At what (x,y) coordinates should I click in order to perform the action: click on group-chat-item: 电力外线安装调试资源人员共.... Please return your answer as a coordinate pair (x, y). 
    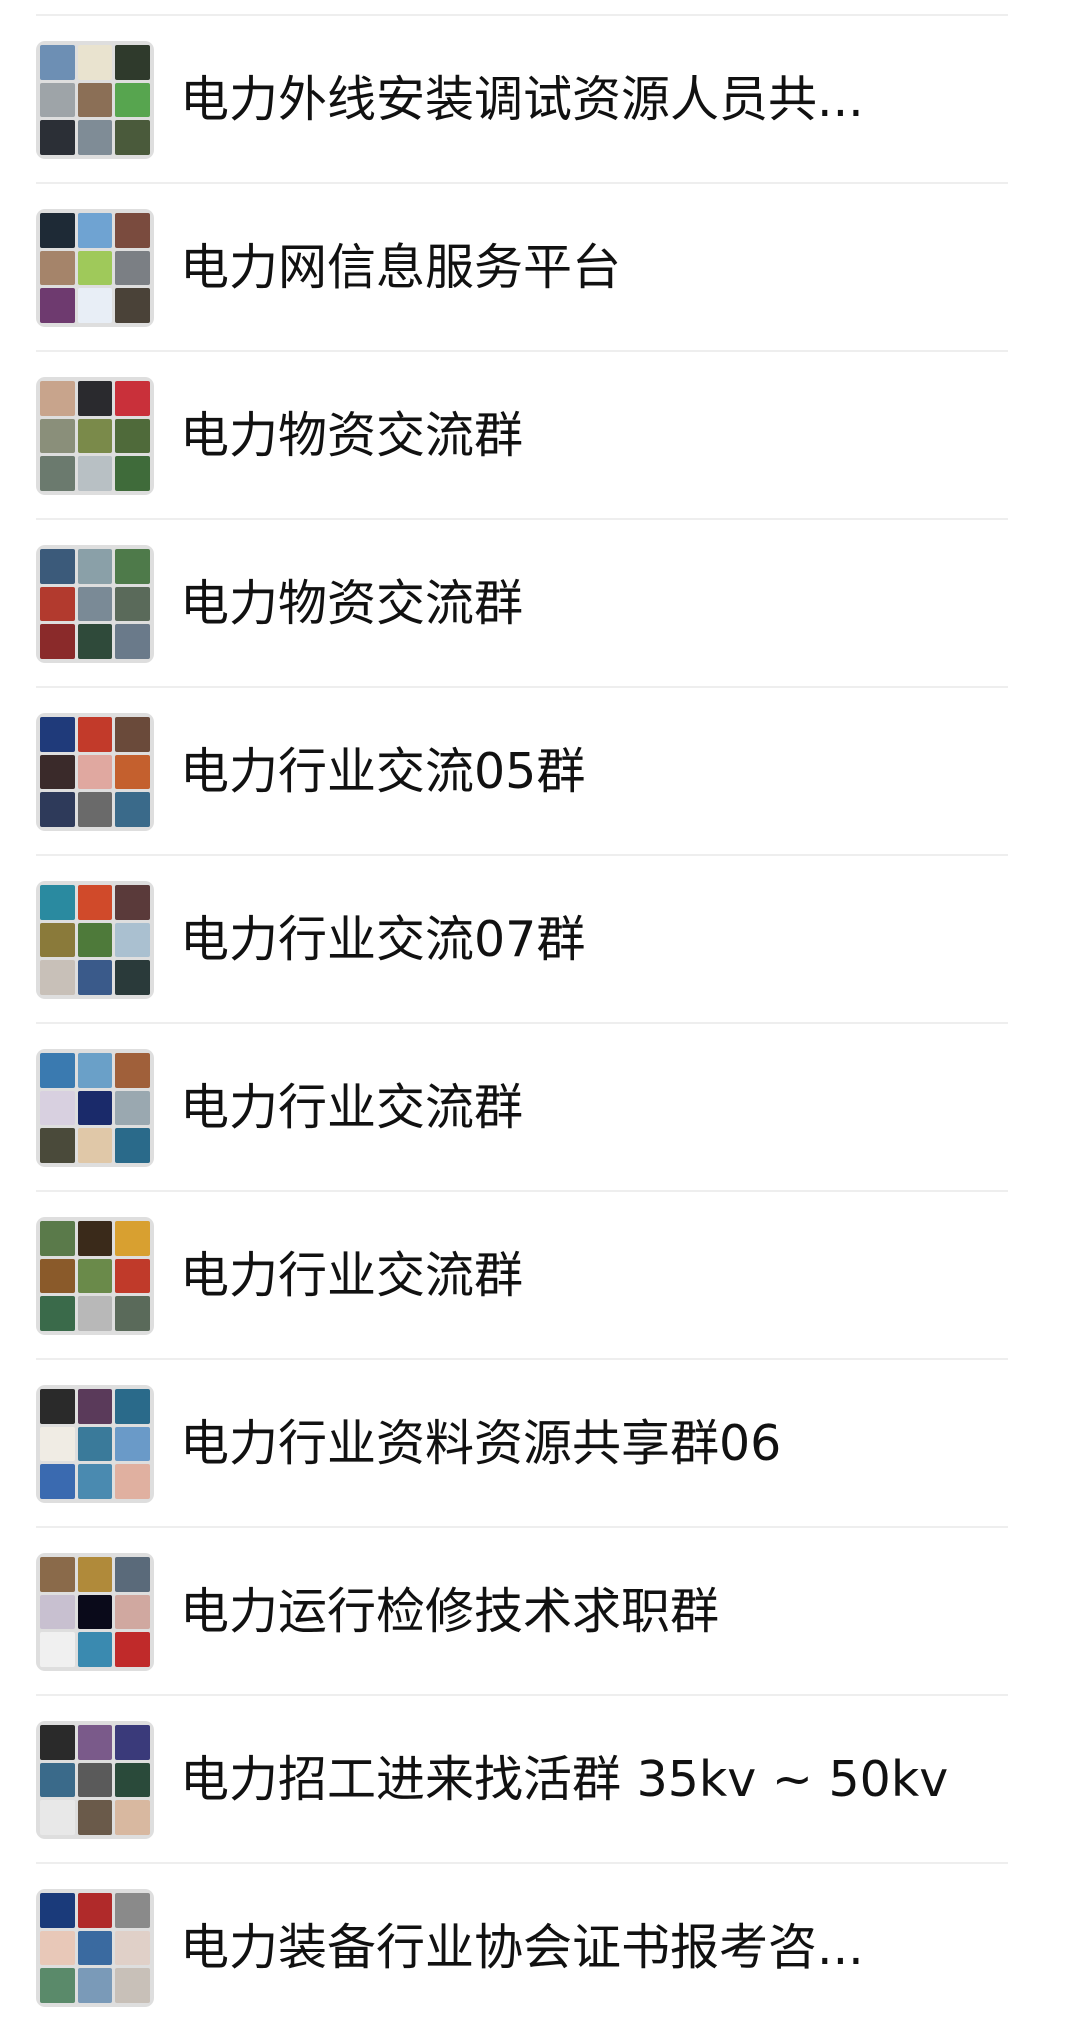
    Looking at the image, I should click on (540, 100).